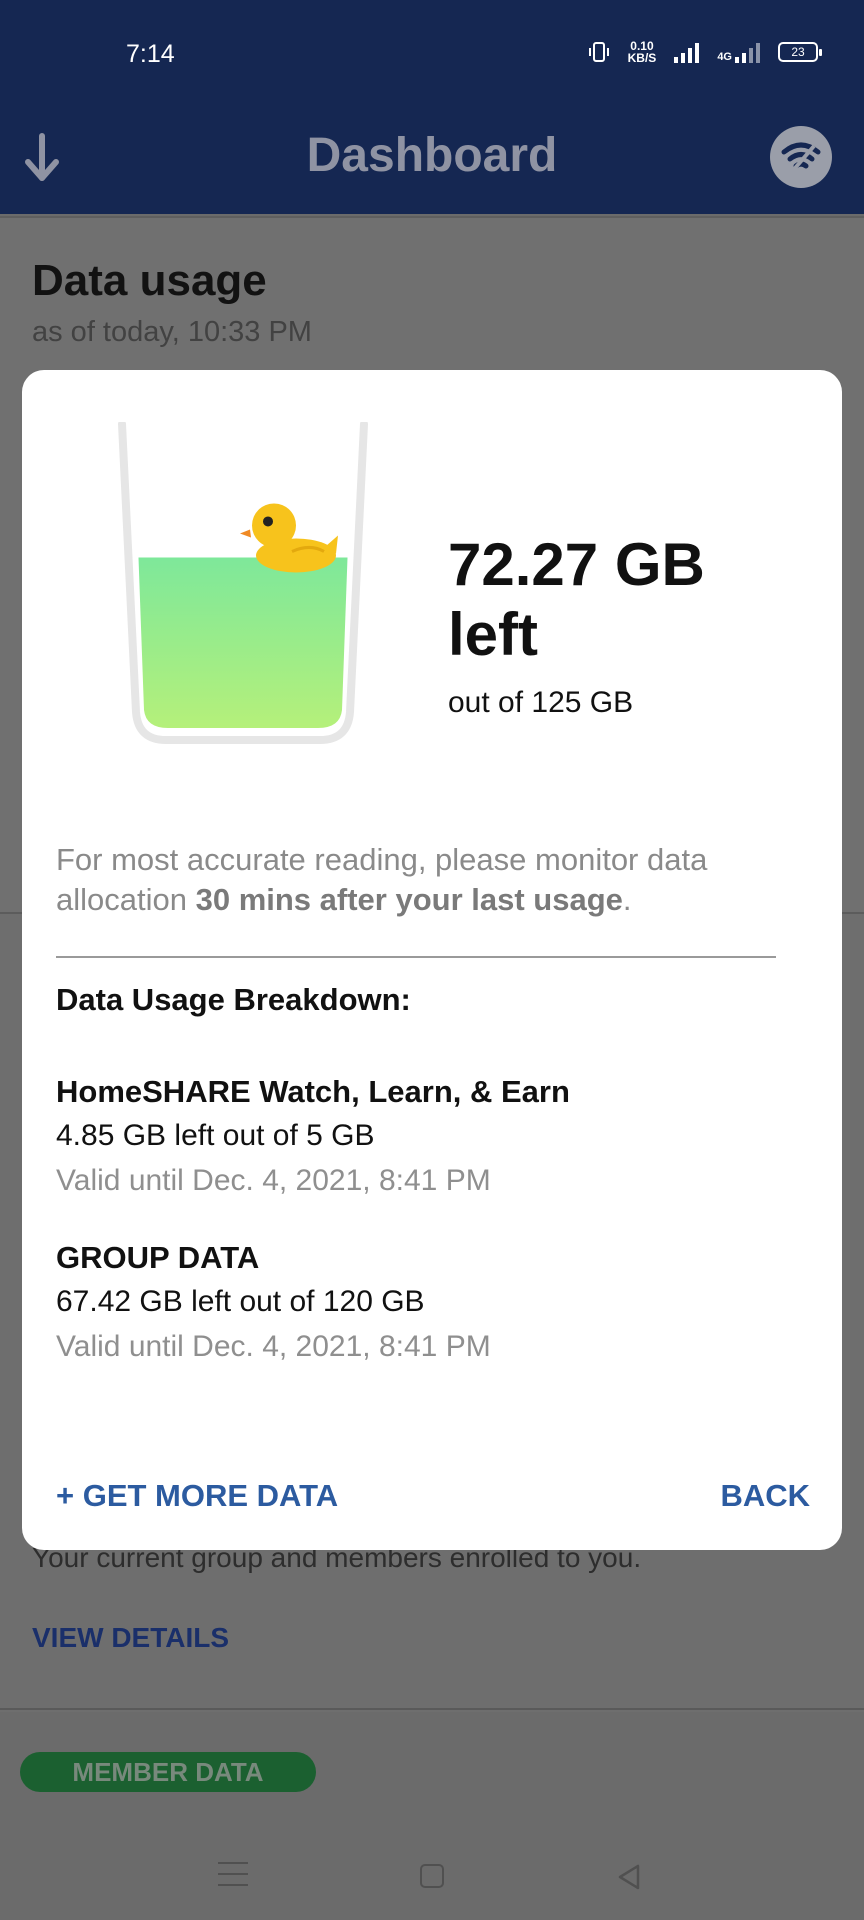 The height and width of the screenshot is (1920, 864). I want to click on back-triangle-icon, so click(629, 1877).